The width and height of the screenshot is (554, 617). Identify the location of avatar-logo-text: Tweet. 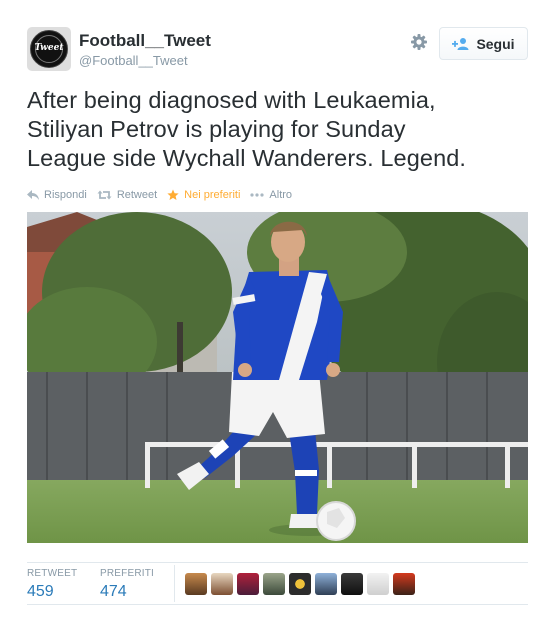
(49, 48).